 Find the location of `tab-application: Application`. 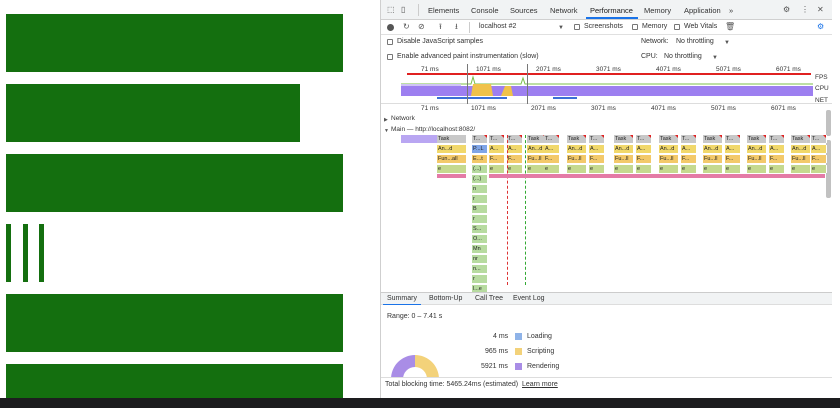

tab-application: Application is located at coordinates (702, 10).